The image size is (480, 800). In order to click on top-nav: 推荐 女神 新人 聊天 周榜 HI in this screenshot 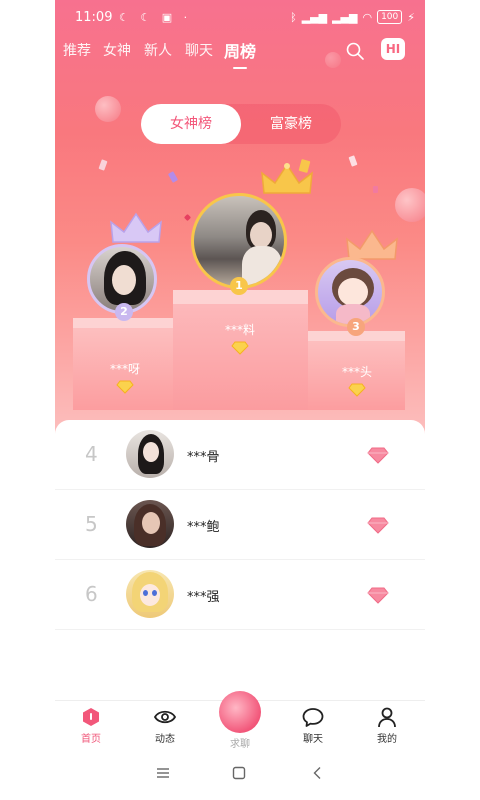, I will do `click(240, 53)`.